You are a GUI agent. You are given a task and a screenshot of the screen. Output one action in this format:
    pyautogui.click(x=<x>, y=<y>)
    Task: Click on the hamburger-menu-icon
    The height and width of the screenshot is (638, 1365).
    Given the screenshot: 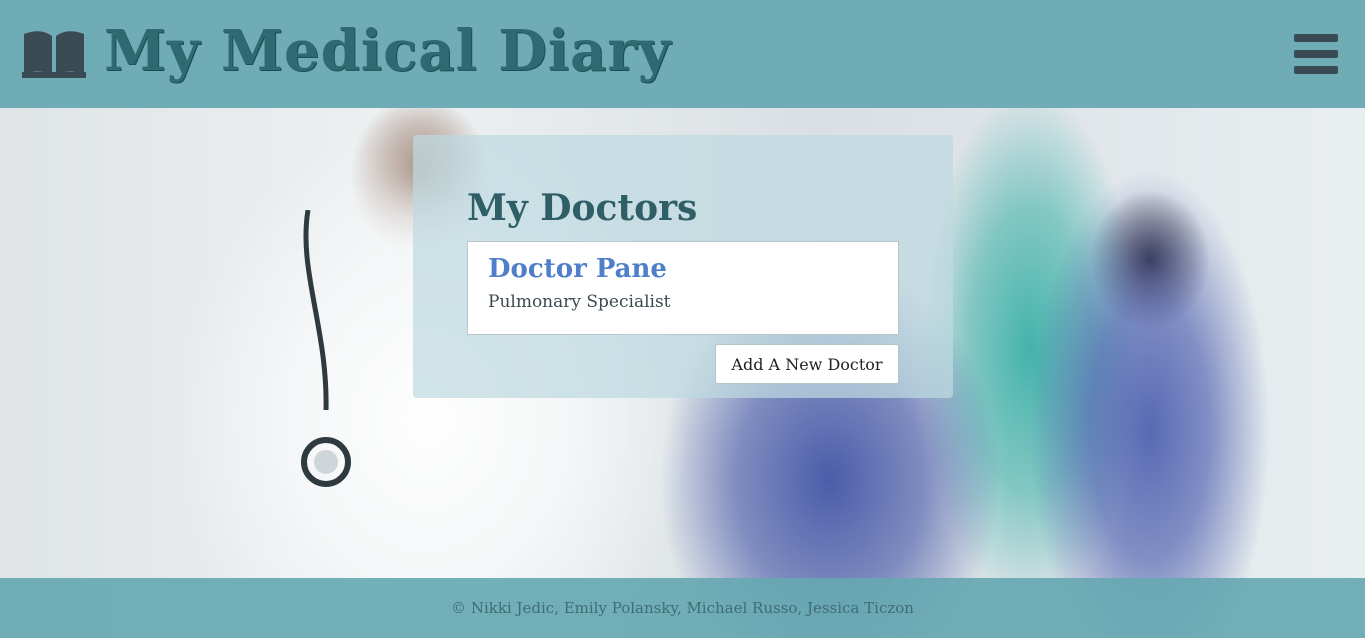 What is the action you would take?
    pyautogui.click(x=1316, y=54)
    